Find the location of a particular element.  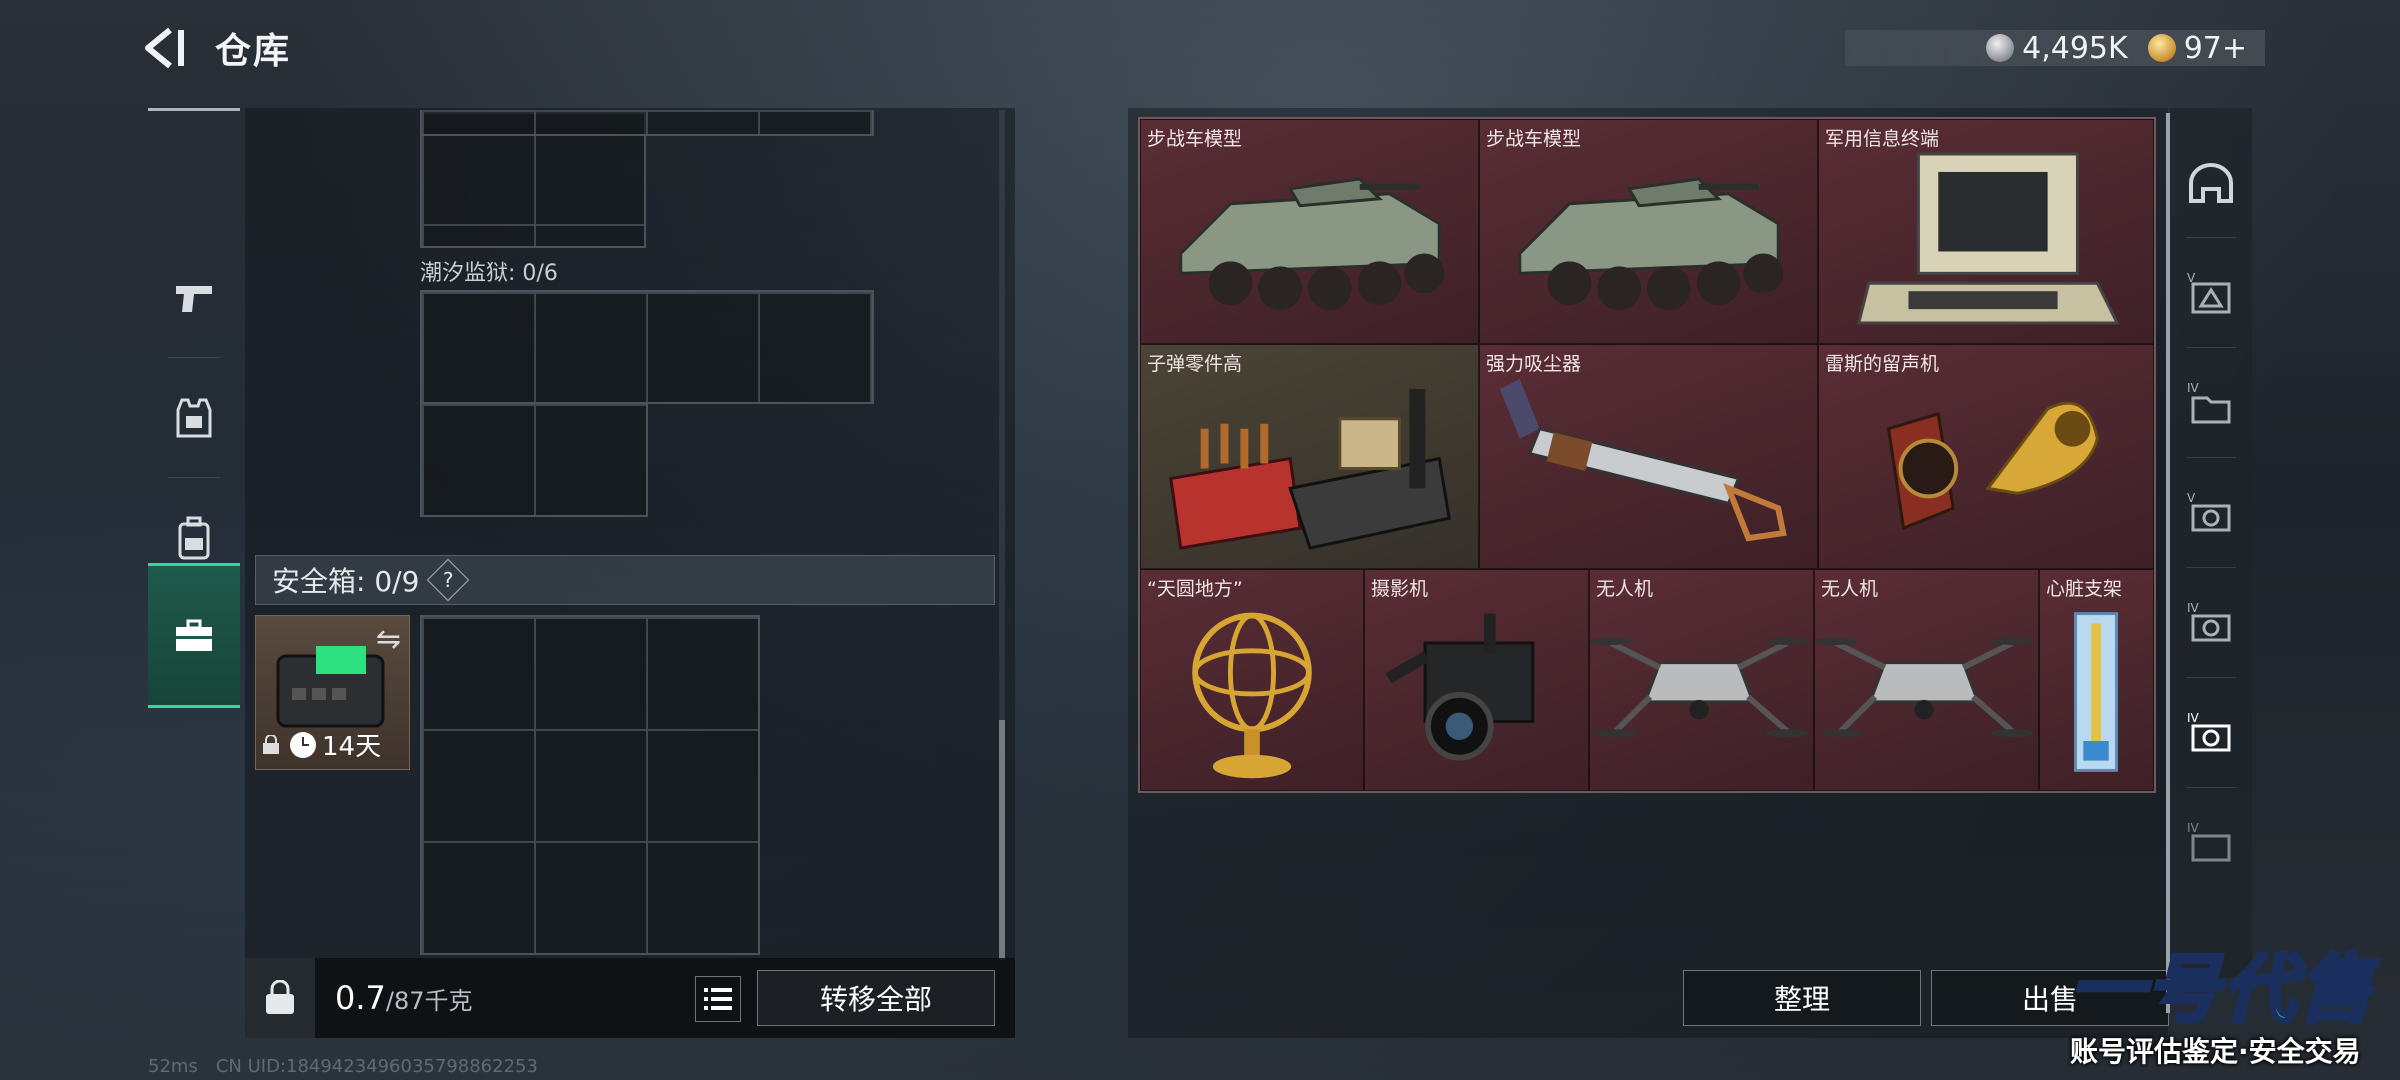

silver-currency: 4,495K is located at coordinates (2057, 48).